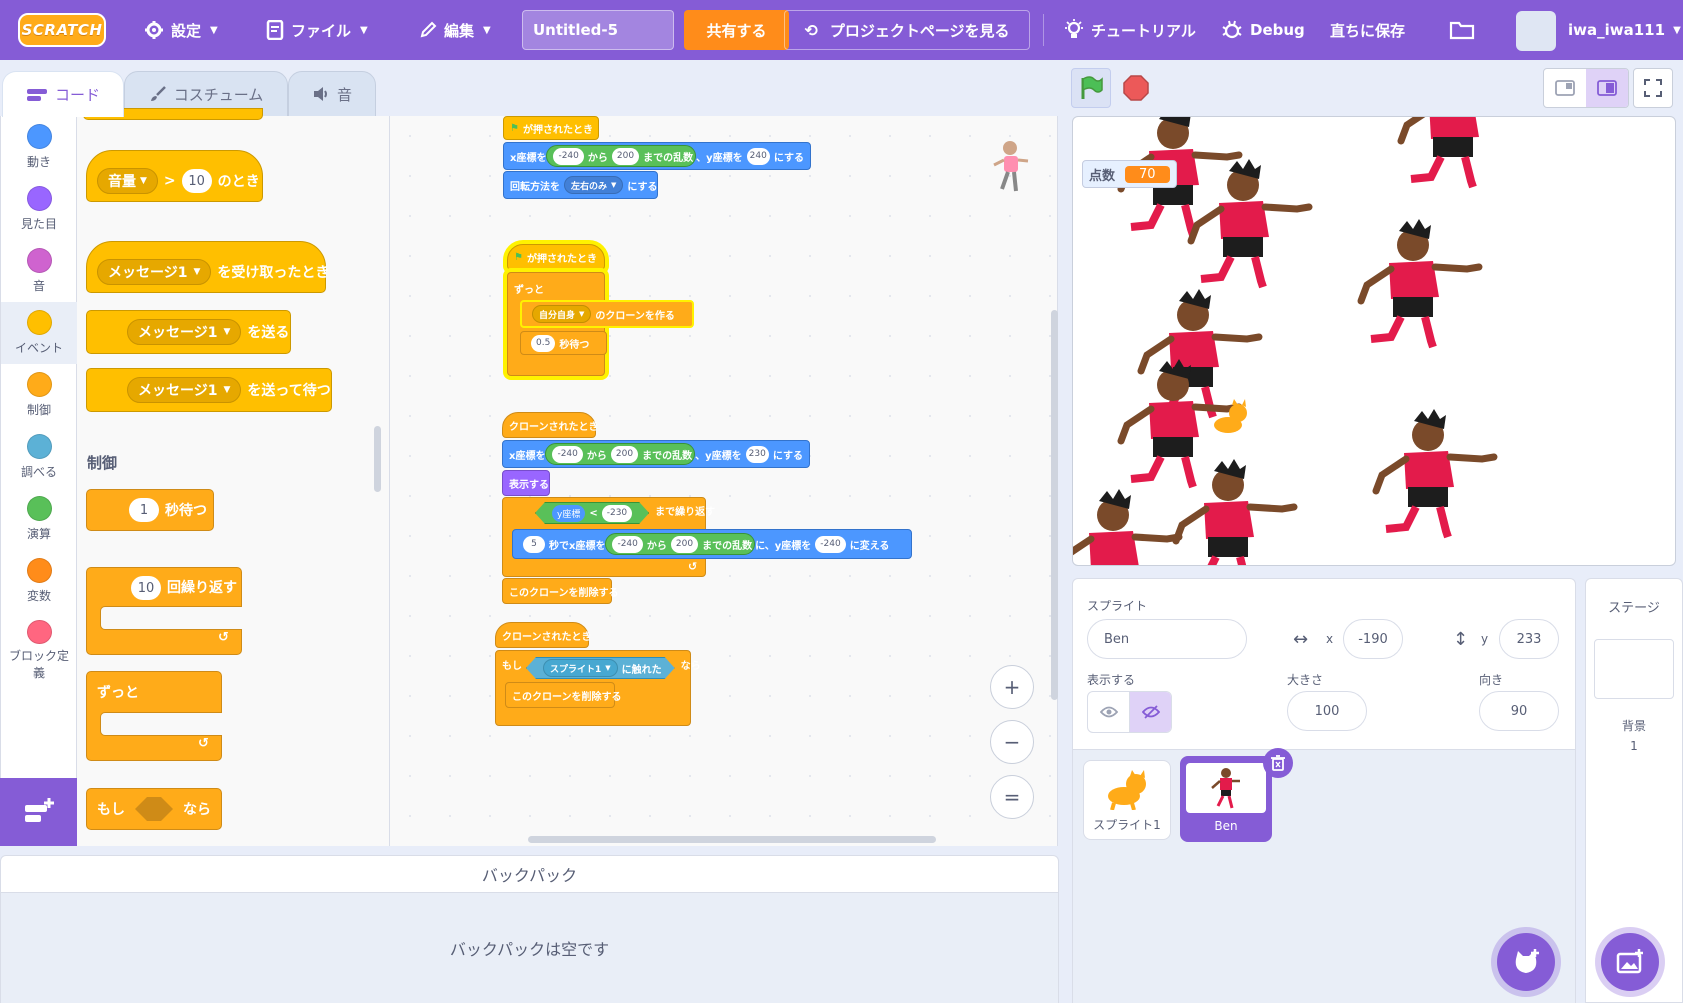 The height and width of the screenshot is (1003, 1683). Describe the element at coordinates (607, 314) in the screenshot. I see `script-create-clone: 自分自身 ▼ のクローンを作る` at that location.